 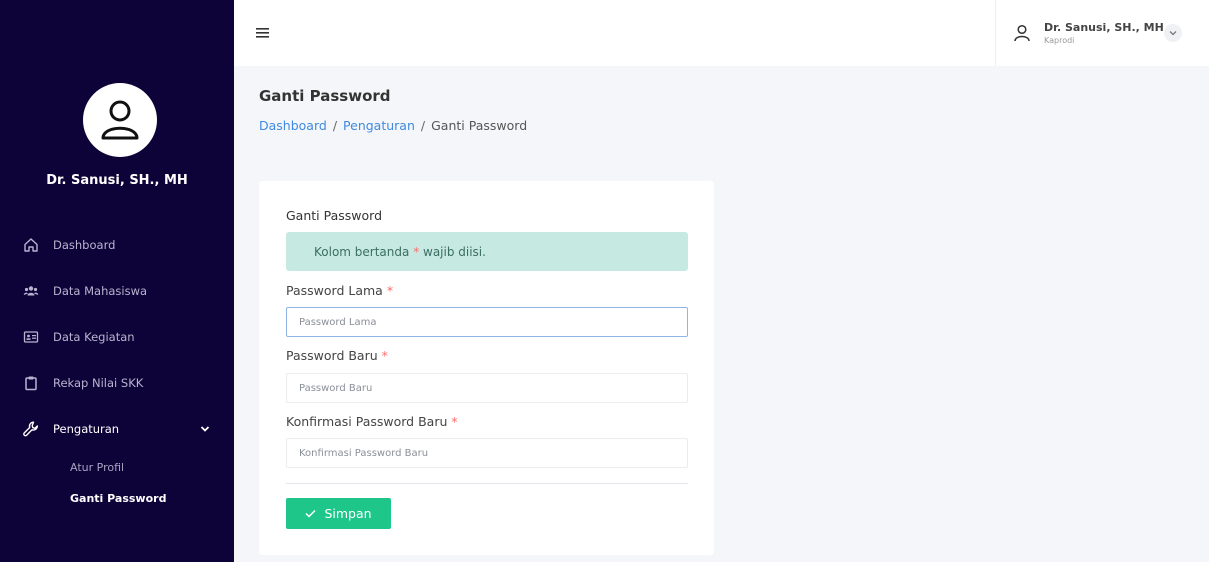 I want to click on sidebar-item-rekap-nilai-skk: Rekap Nilai SKK, so click(x=117, y=383).